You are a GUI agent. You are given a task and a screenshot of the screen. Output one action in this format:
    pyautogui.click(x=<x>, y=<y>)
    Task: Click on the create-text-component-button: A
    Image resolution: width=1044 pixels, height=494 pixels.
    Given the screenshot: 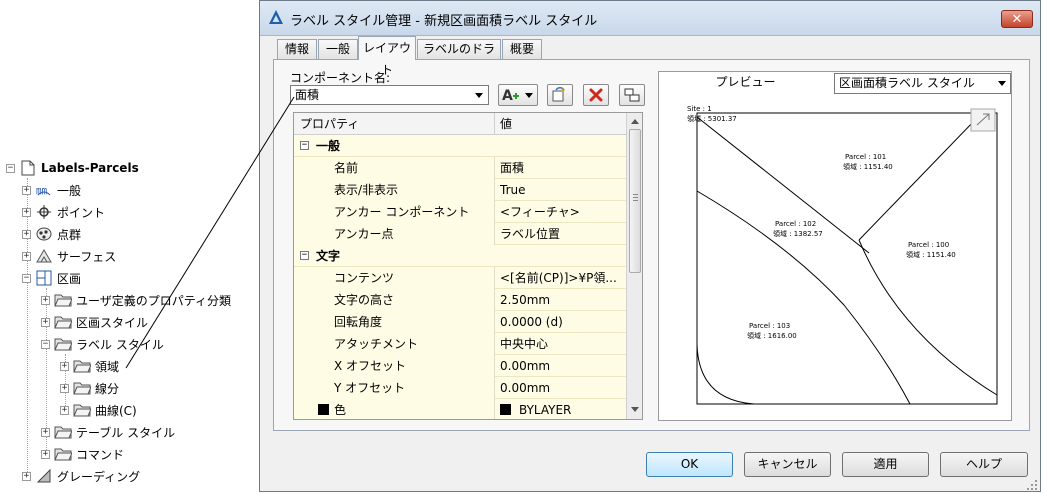 What is the action you would take?
    pyautogui.click(x=518, y=95)
    